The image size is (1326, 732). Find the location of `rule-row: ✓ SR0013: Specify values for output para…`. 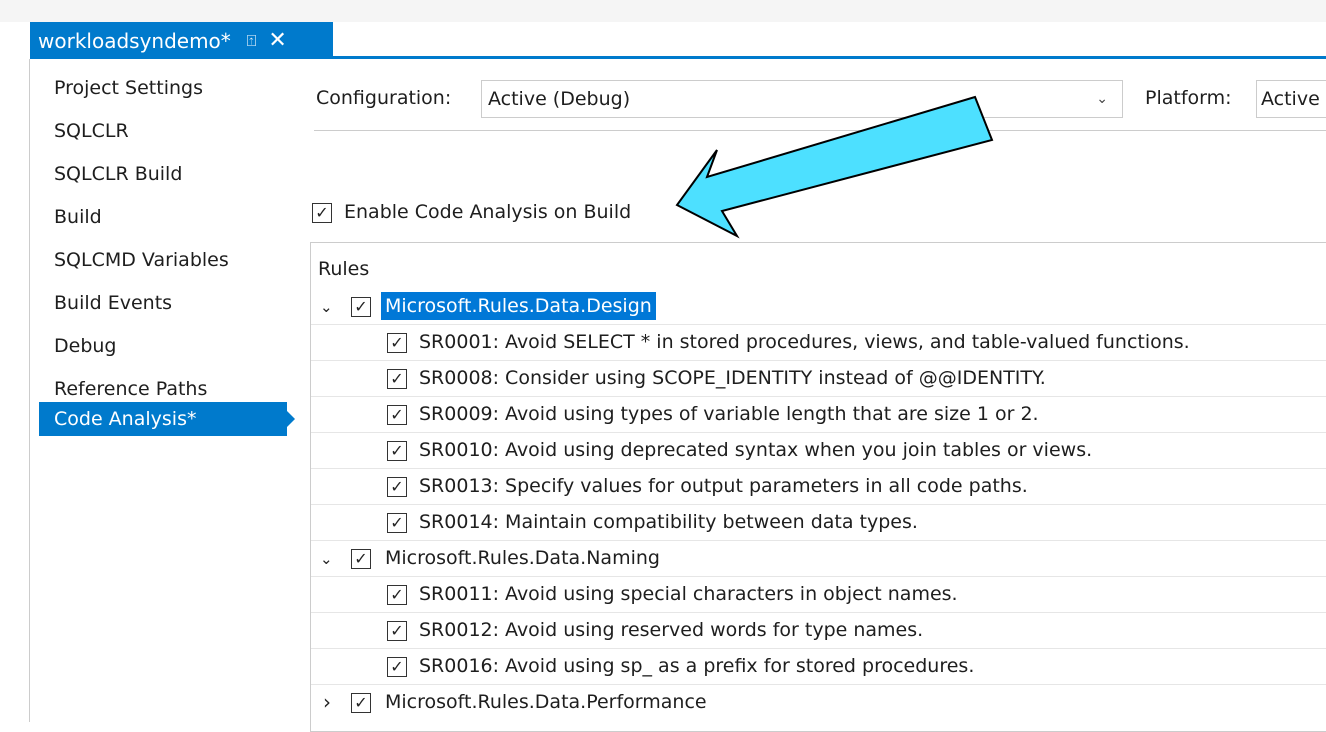

rule-row: ✓ SR0013: Specify values for output para… is located at coordinates (818, 487).